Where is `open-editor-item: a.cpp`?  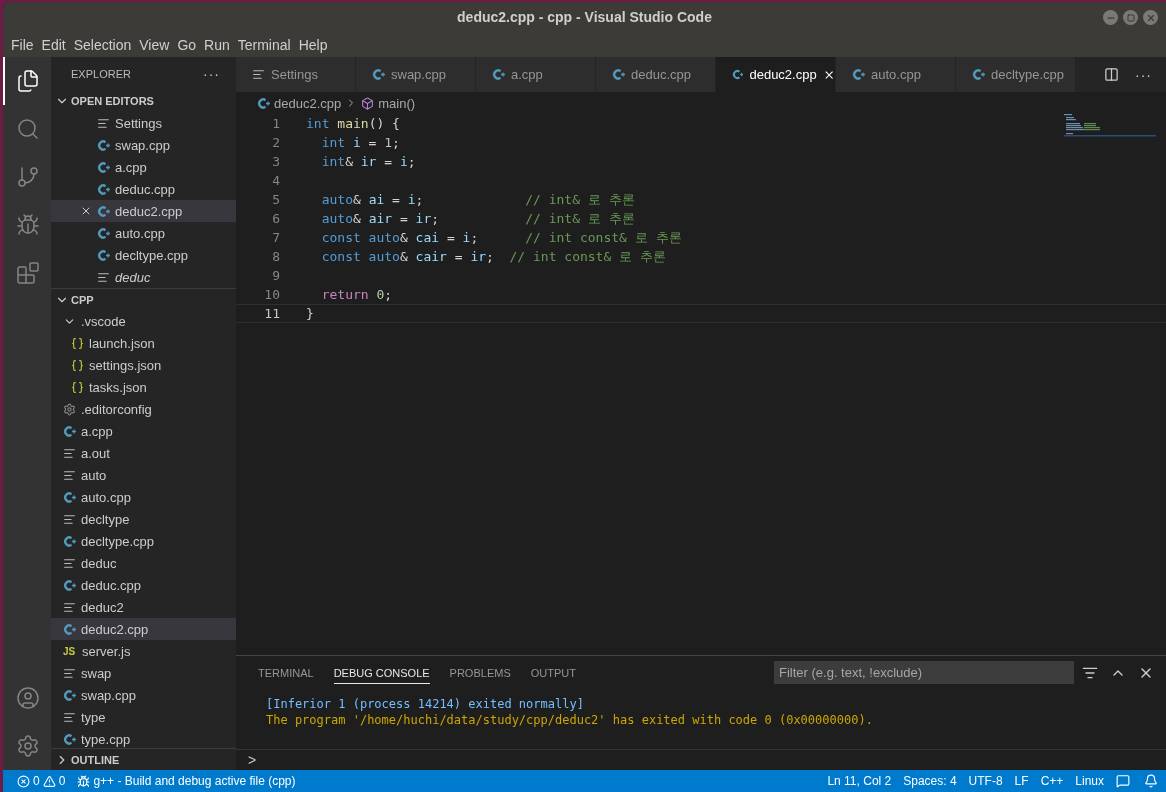 open-editor-item: a.cpp is located at coordinates (143, 167).